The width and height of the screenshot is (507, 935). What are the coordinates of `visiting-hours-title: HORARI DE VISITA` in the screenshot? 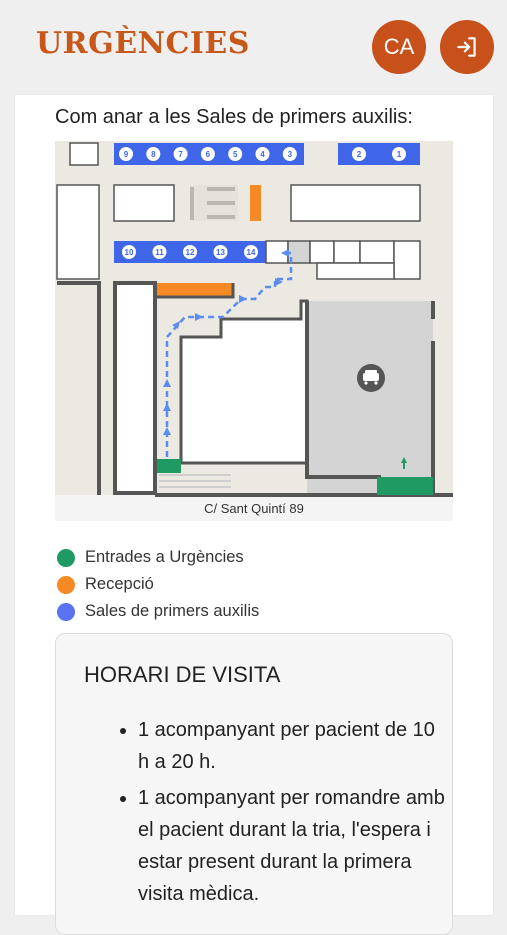 It's located at (182, 674).